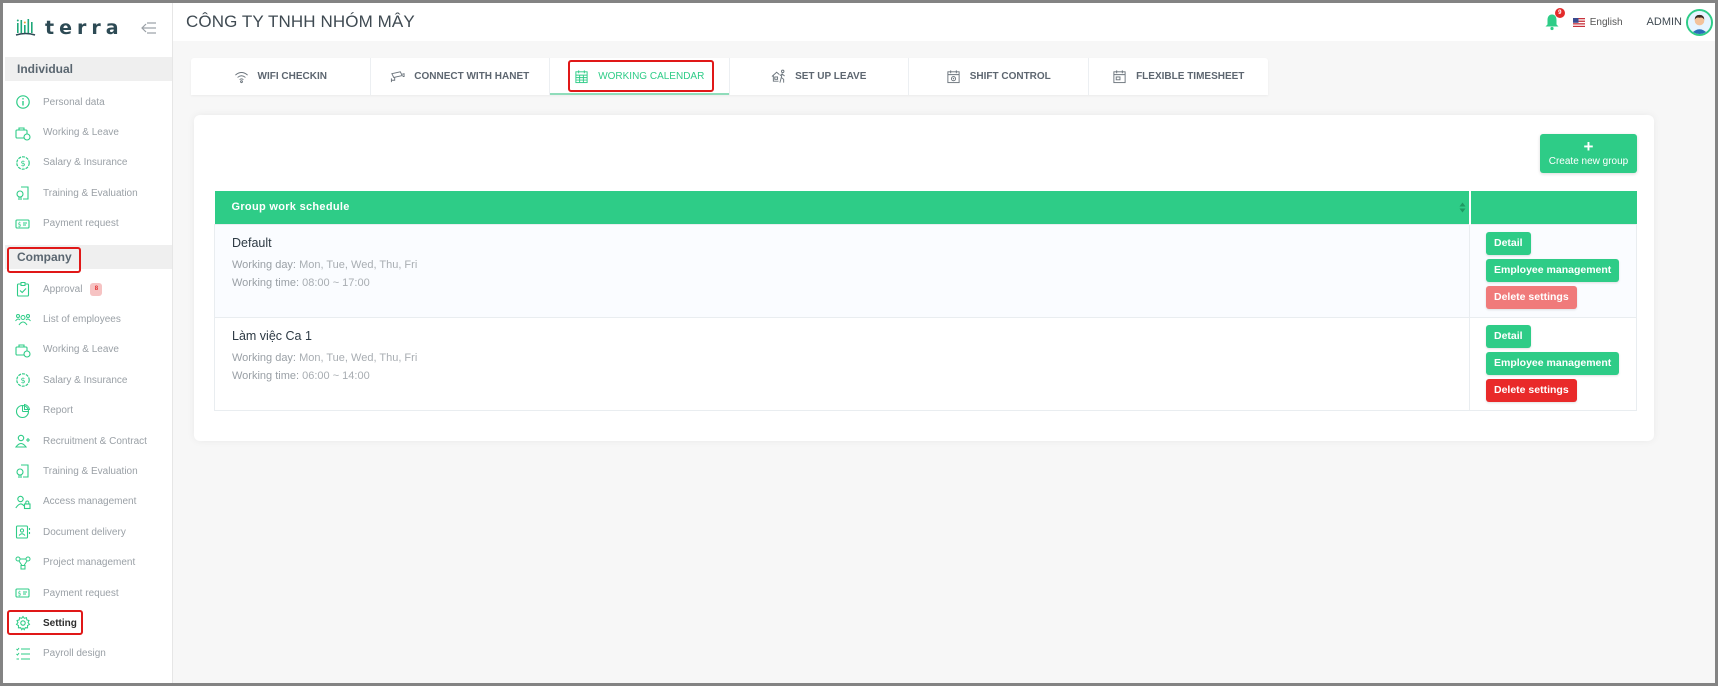 The image size is (1718, 686). Describe the element at coordinates (87, 289) in the screenshot. I see `sidebar-item-approval: Approval 8` at that location.